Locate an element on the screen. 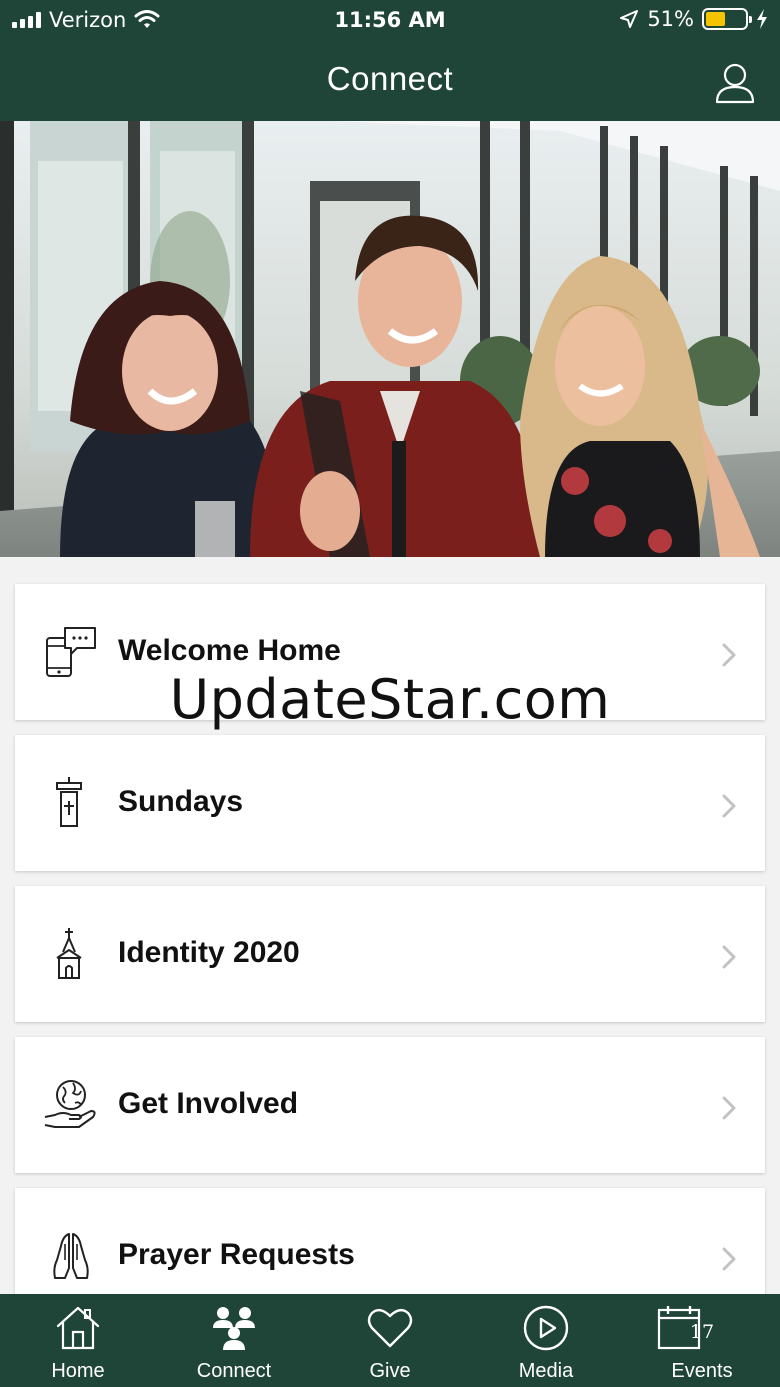 The width and height of the screenshot is (780, 1387). church-icon is located at coordinates (69, 953).